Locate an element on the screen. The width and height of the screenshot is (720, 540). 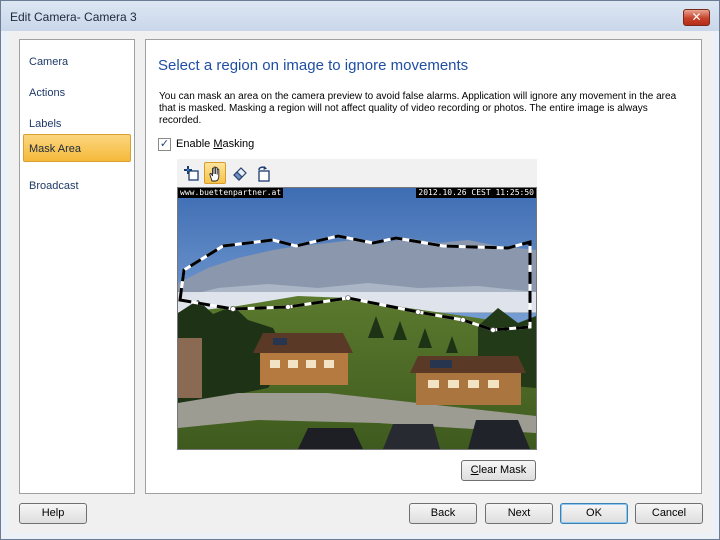
sidebar-item-broadcast: Broadcast is located at coordinates (77, 185).